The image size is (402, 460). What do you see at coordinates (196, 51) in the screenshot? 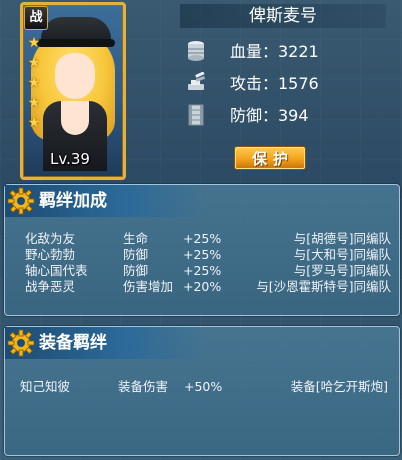
I see `fuel-barrels-icon` at bounding box center [196, 51].